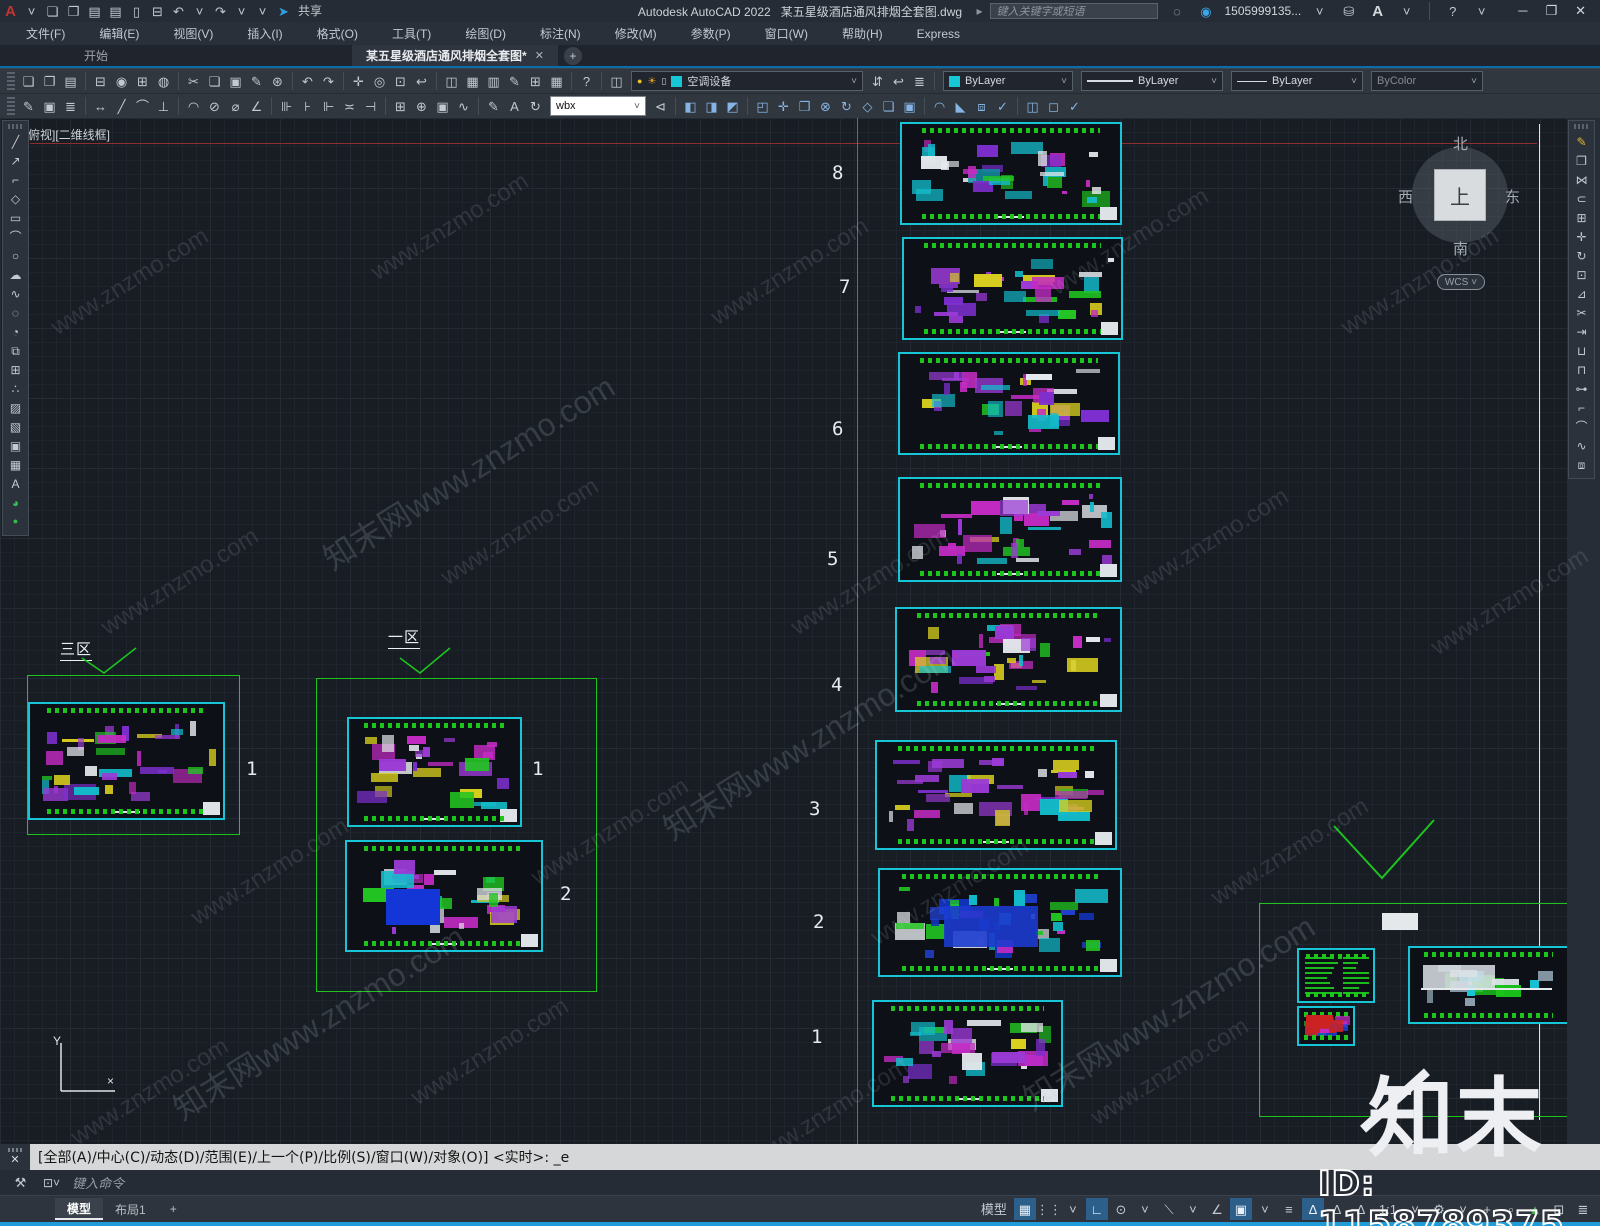 The width and height of the screenshot is (1600, 1226). I want to click on markup-icon: ✎, so click(514, 81).